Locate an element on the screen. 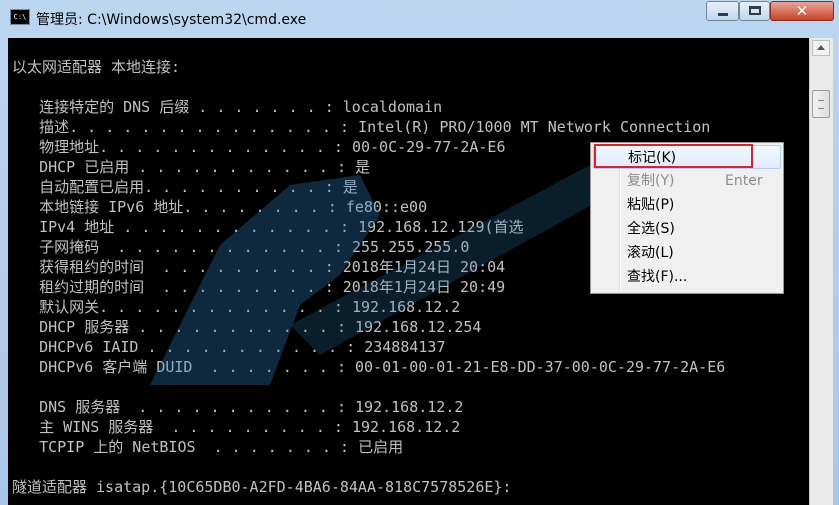  menu-item-label: 粘贴(P) is located at coordinates (651, 205).